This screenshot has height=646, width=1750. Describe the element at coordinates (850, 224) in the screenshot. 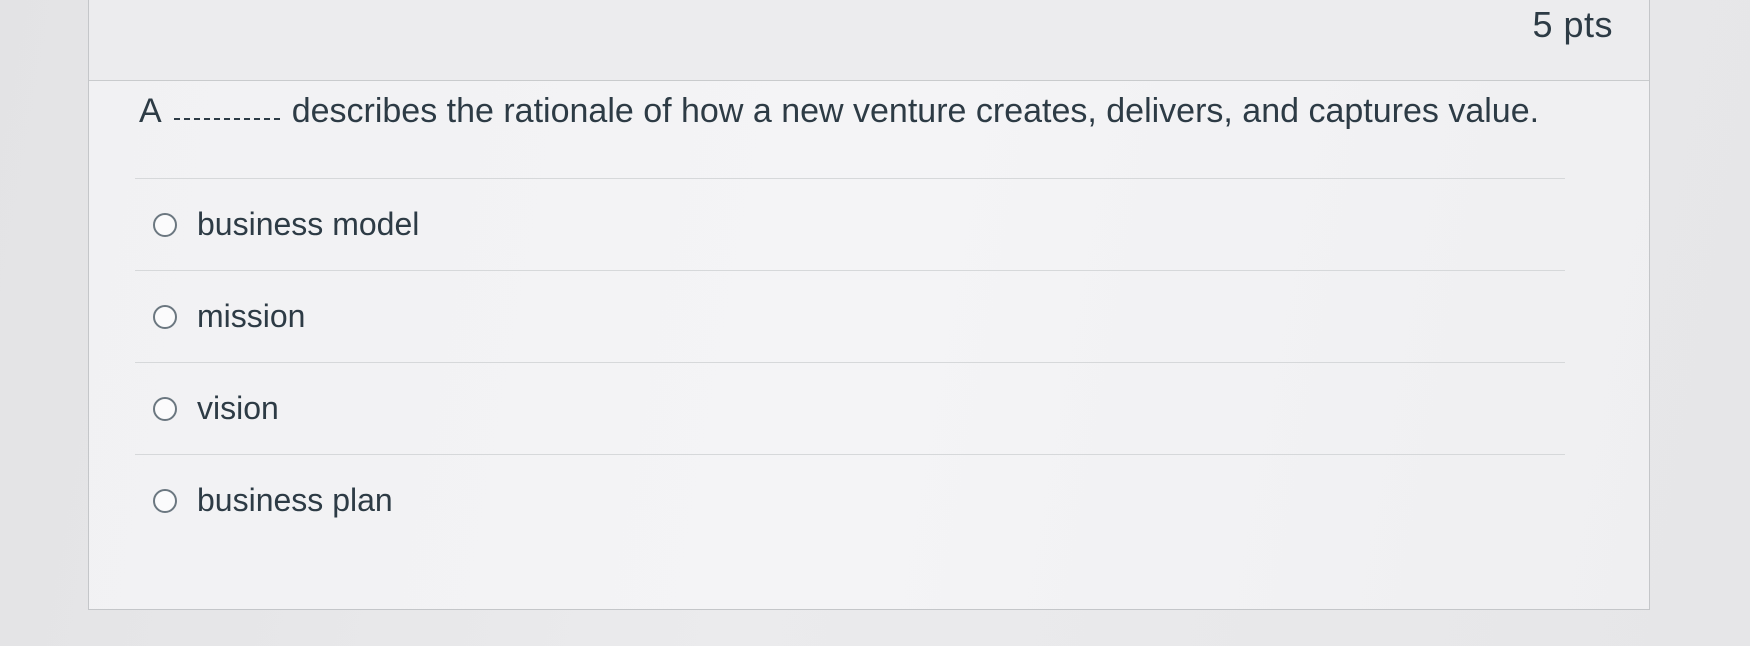

I see `answer-option: business model` at that location.